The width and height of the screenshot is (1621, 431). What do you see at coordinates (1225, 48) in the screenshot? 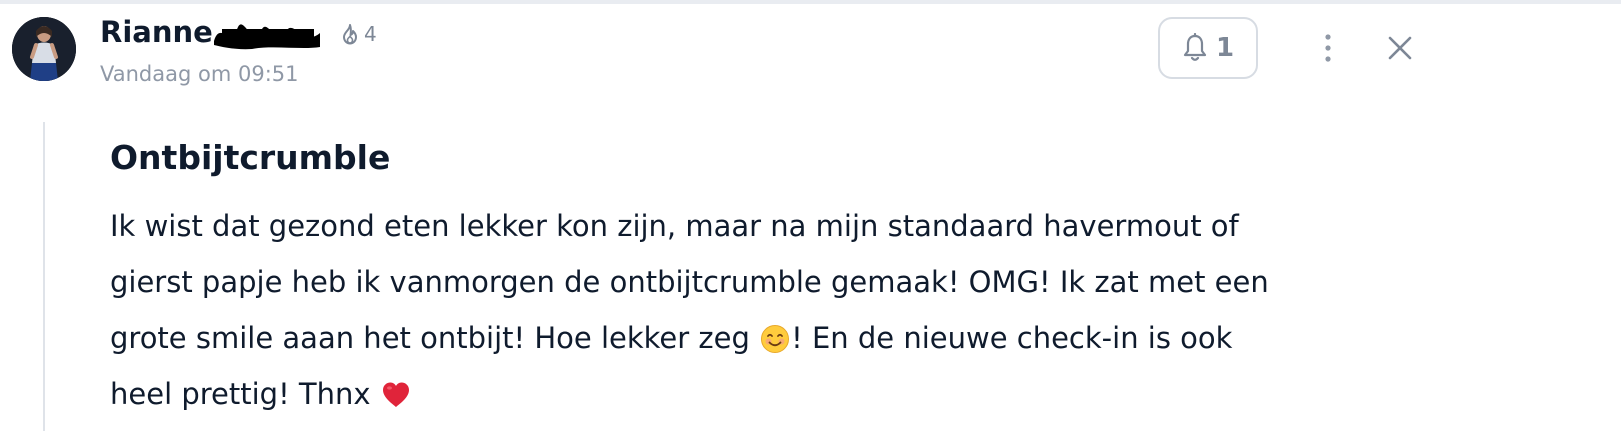
I see `notification-count: 1` at bounding box center [1225, 48].